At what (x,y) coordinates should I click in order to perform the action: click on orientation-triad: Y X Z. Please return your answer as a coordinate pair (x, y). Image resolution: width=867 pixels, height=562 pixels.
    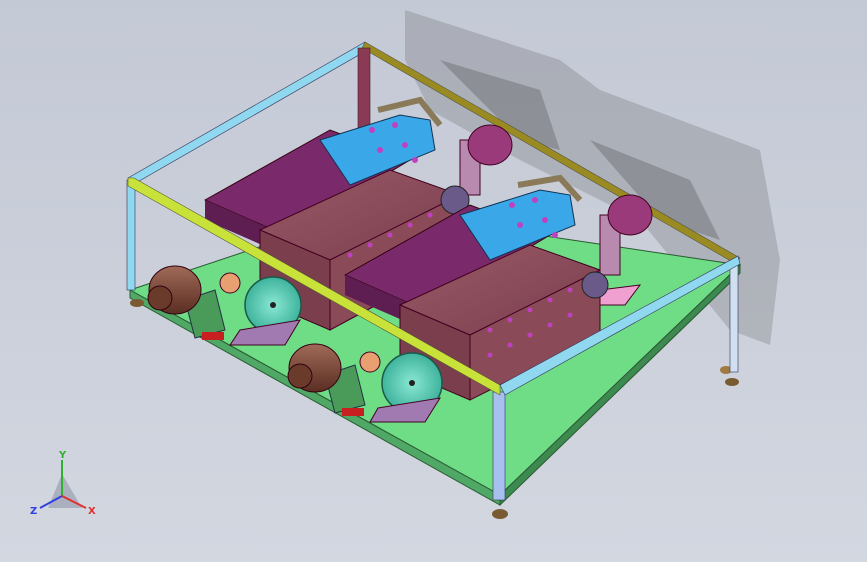
    Looking at the image, I should click on (63, 483).